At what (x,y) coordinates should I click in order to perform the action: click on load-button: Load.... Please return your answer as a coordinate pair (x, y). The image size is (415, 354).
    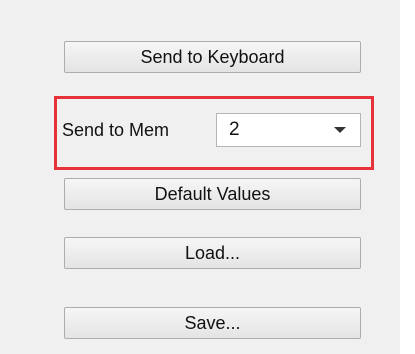
    Looking at the image, I should click on (212, 253).